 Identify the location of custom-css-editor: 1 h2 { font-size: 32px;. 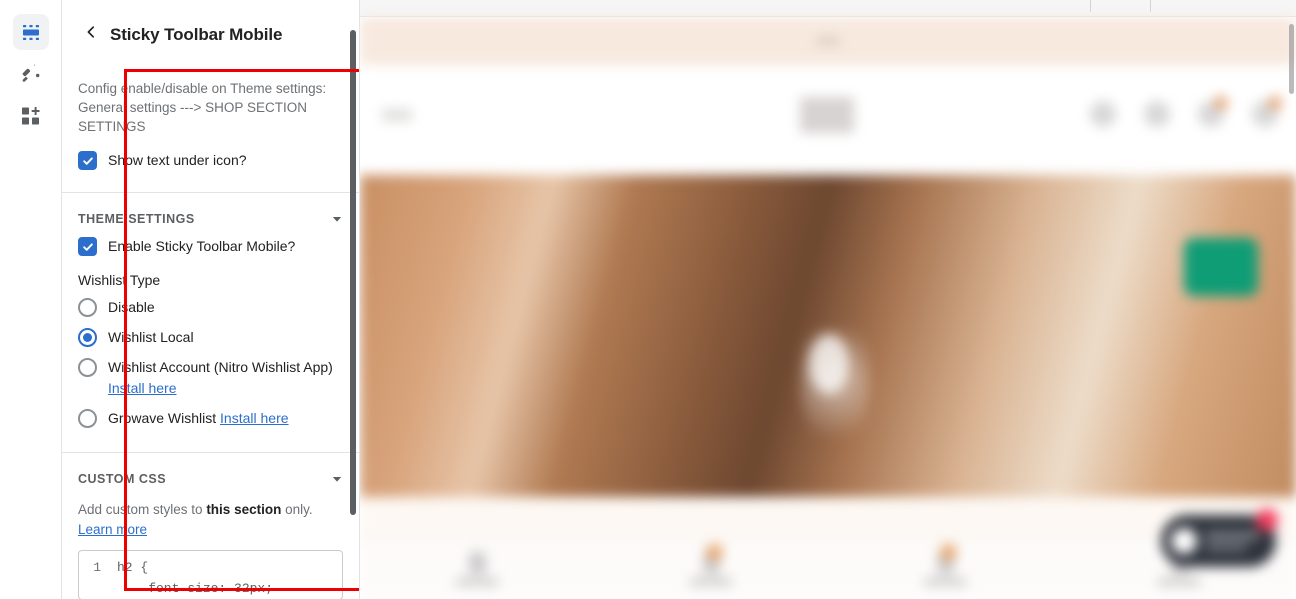
(210, 574).